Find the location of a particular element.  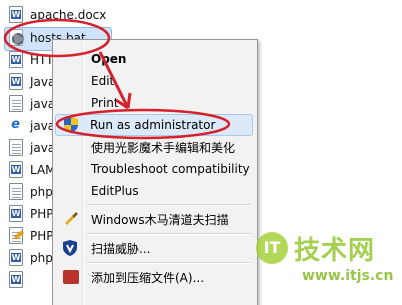

broom-icon is located at coordinates (71, 219).